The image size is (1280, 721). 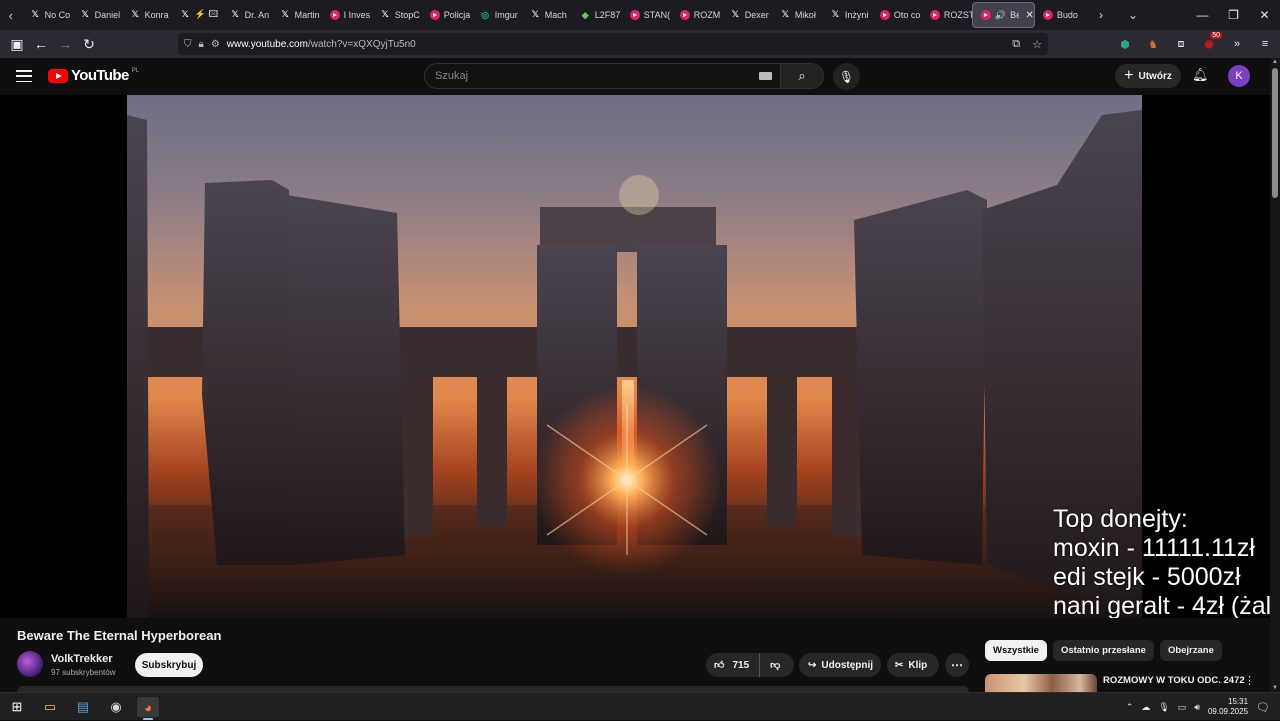 I want to click on youtube-logo: YouTube PL, so click(x=93, y=75).